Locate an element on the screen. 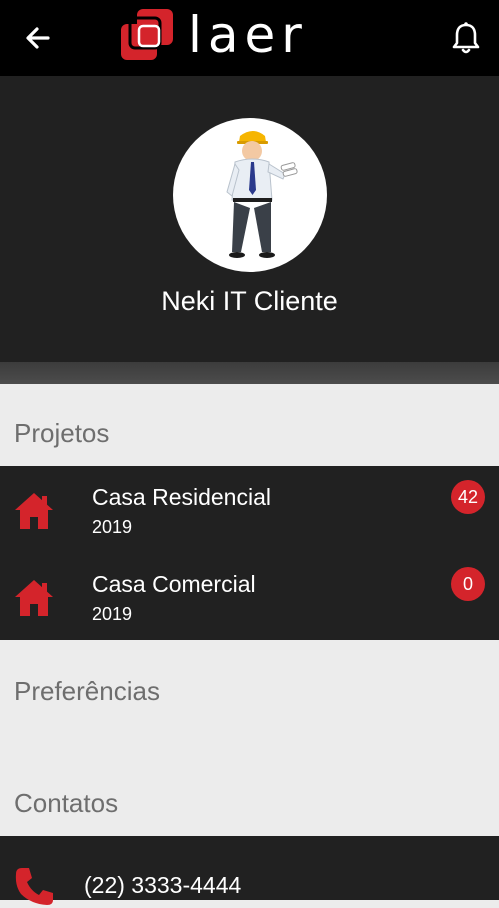  profile-name: Neki IT Cliente is located at coordinates (249, 301).